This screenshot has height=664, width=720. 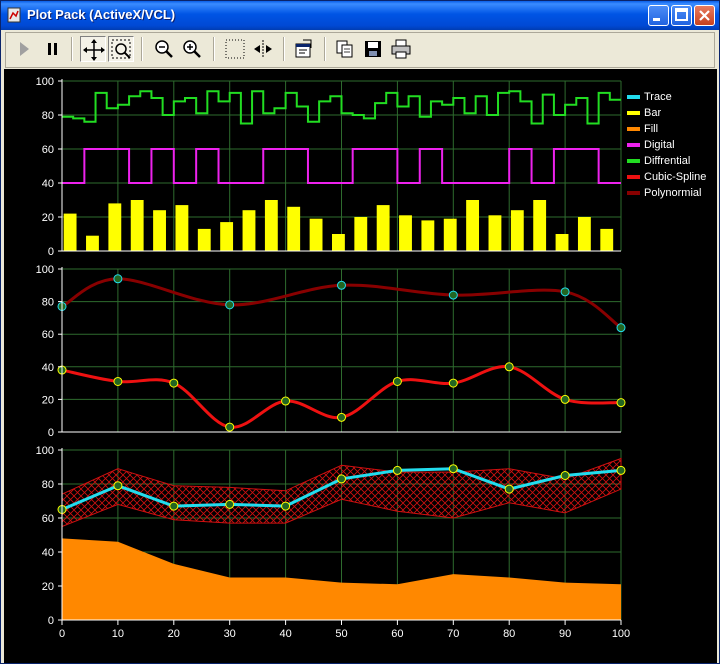 I want to click on close-button, so click(x=704, y=15).